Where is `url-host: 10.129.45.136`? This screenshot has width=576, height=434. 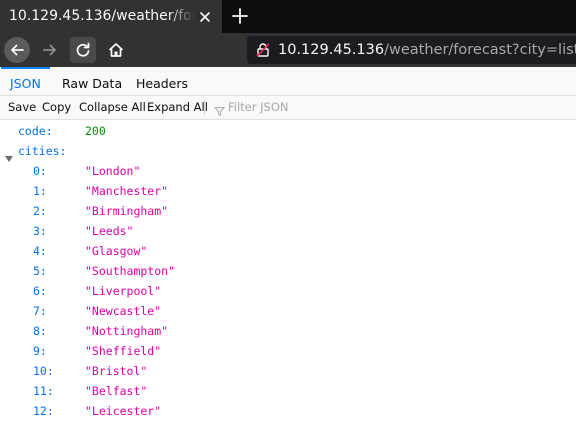 url-host: 10.129.45.136 is located at coordinates (331, 50).